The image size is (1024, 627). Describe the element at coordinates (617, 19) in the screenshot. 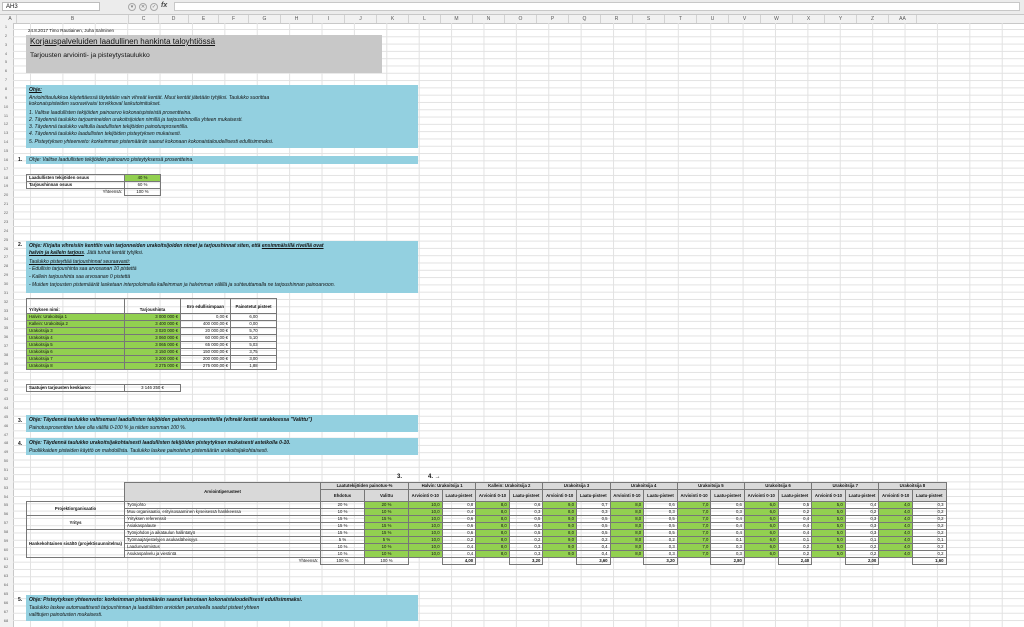

I see `column-header-cell: R` at that location.